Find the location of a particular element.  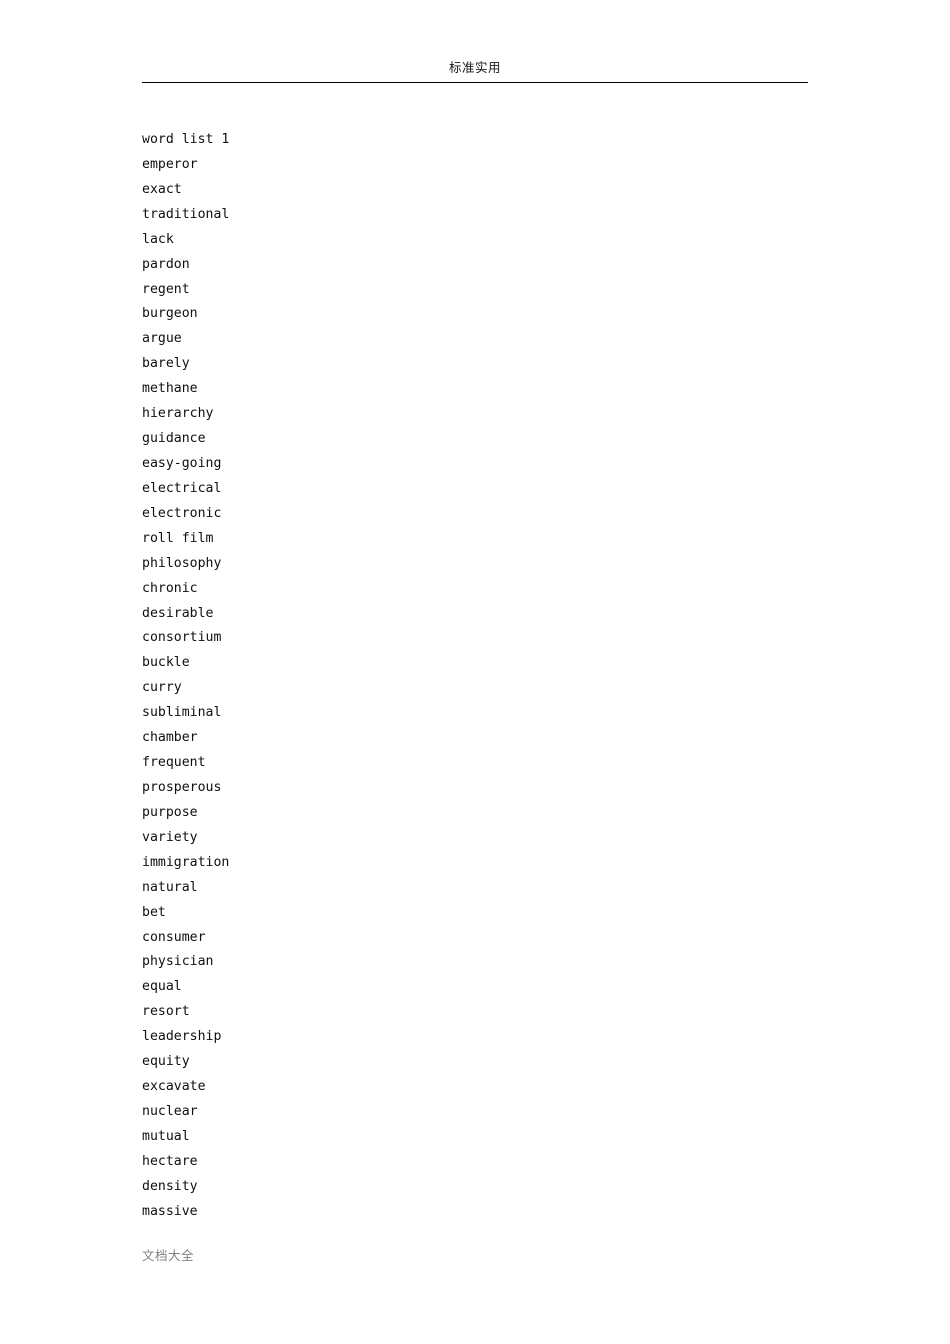

word-list-item: word list 1 is located at coordinates (186, 139).